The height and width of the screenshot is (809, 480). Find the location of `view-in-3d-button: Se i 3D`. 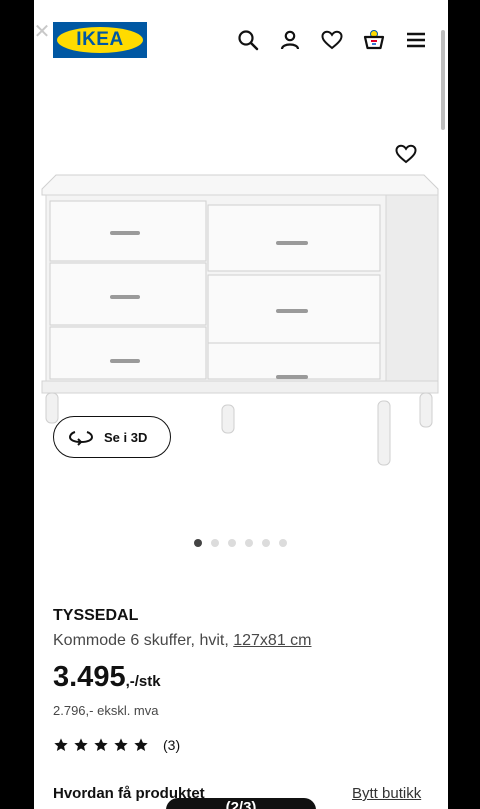

view-in-3d-button: Se i 3D is located at coordinates (112, 437).